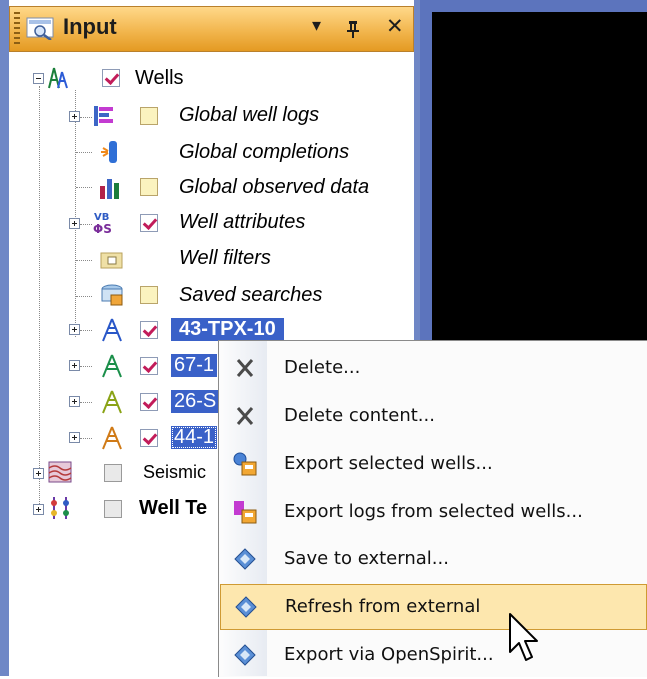 The height and width of the screenshot is (679, 647). Describe the element at coordinates (74, 437) in the screenshot. I see `well-44-1-expander` at that location.